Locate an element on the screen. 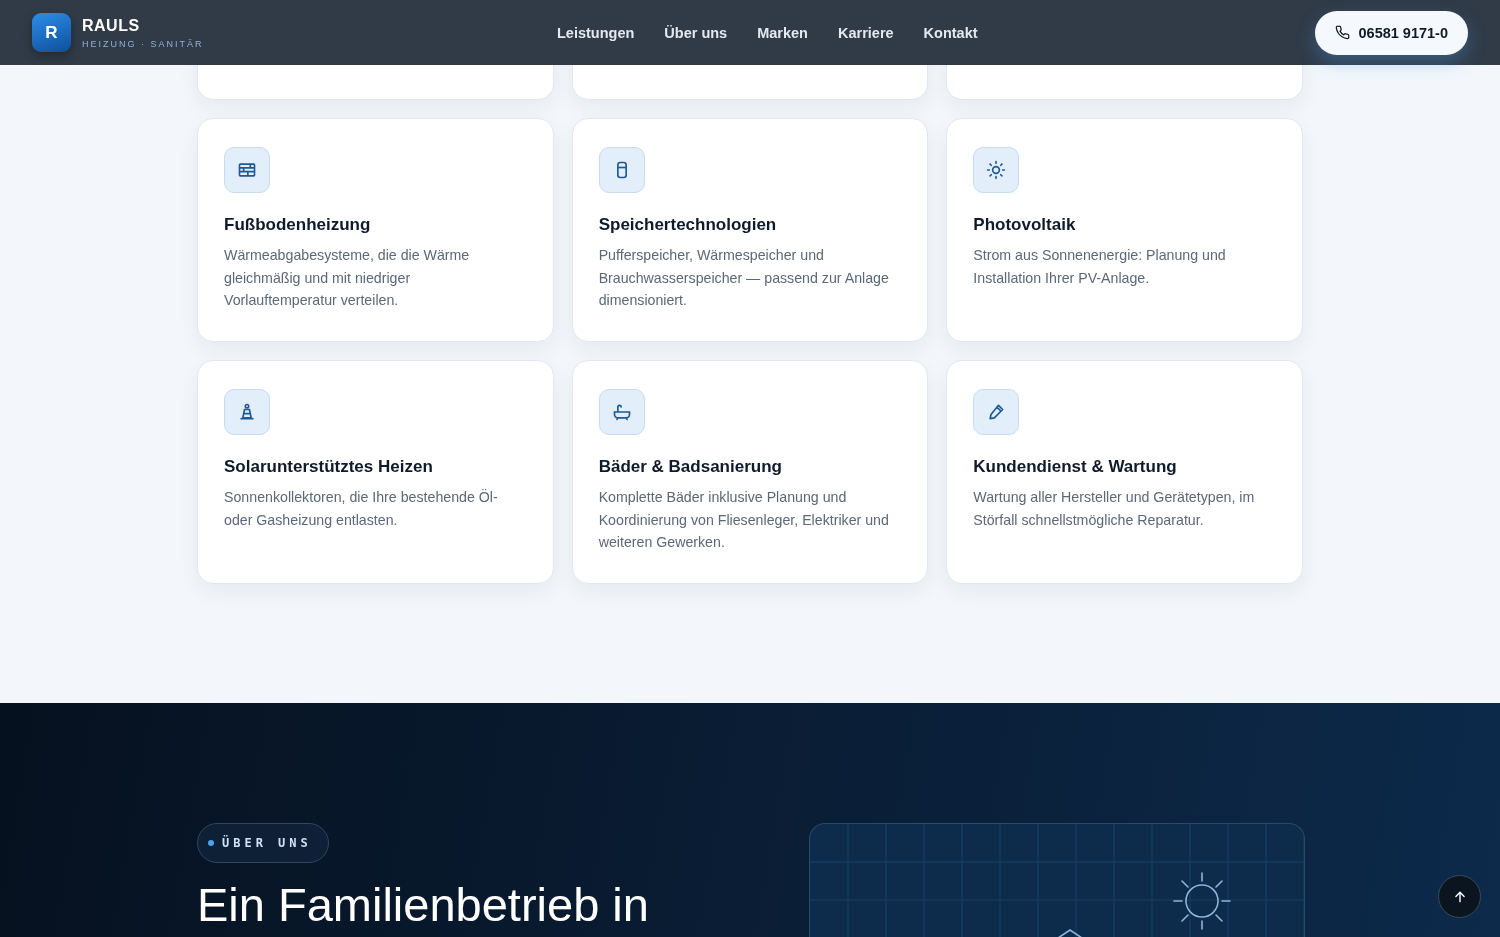 The image size is (1500, 937). sun-icon is located at coordinates (996, 170).